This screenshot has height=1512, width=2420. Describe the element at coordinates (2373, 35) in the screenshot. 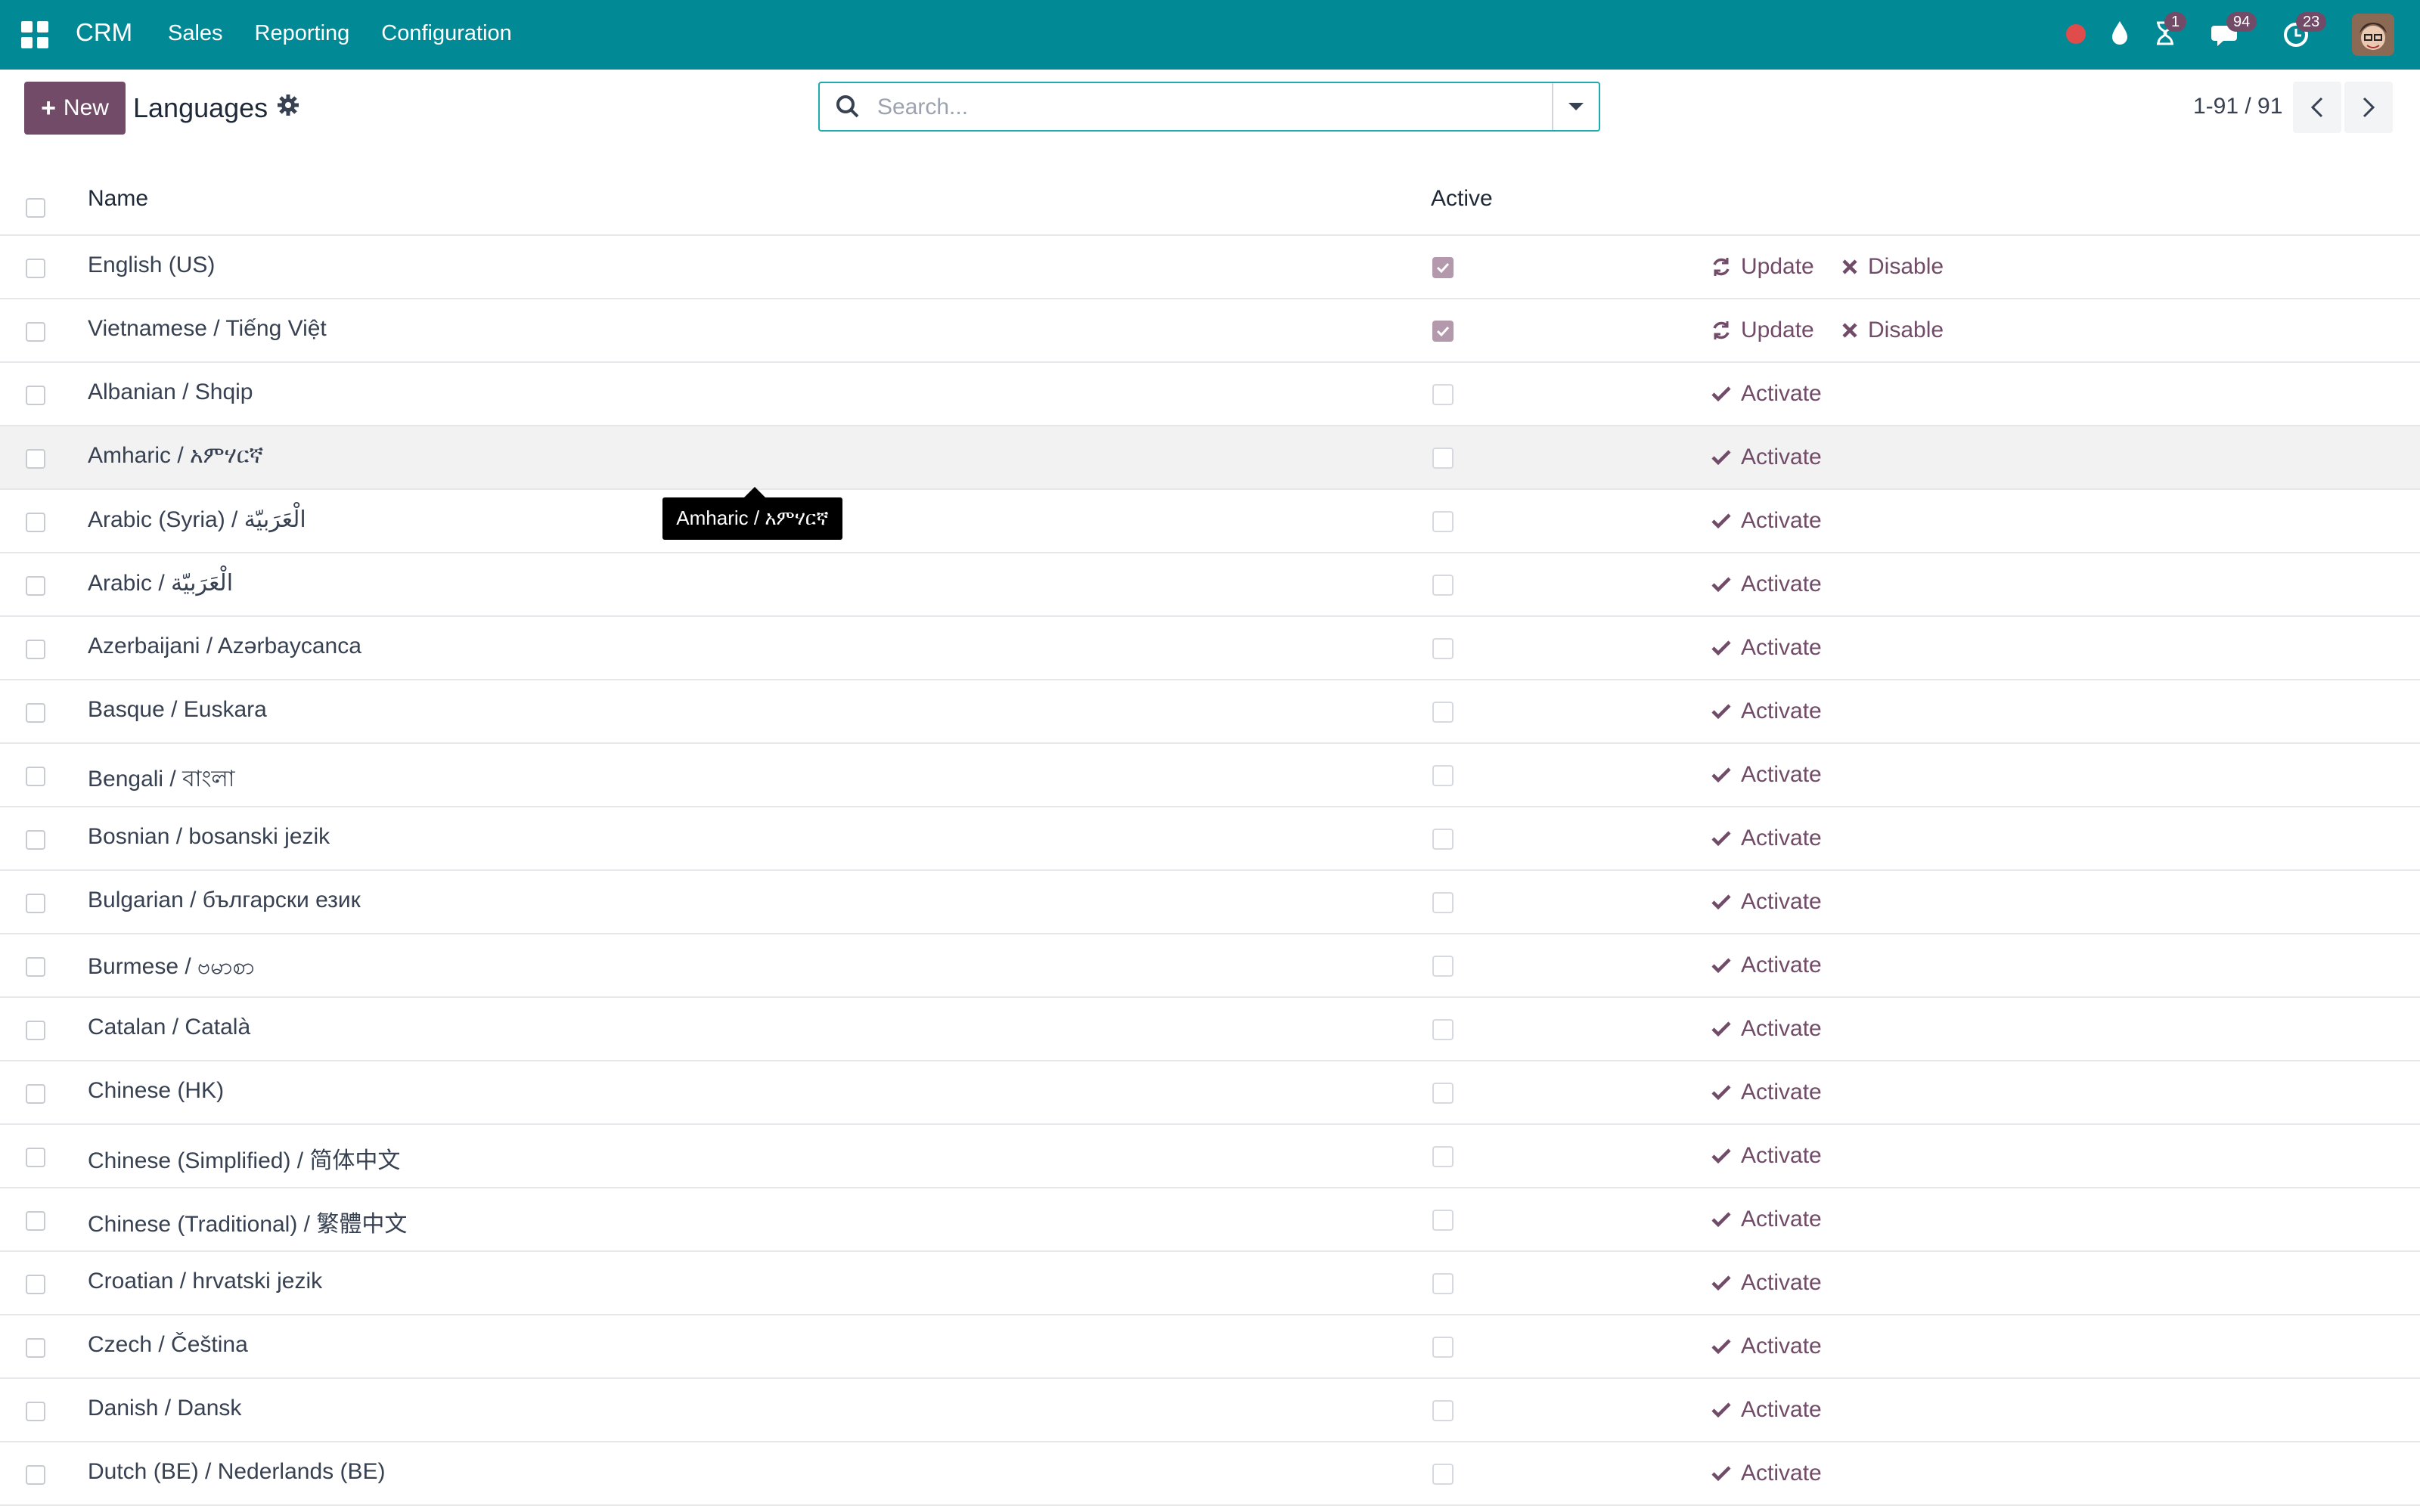

I see `user-avatar` at that location.